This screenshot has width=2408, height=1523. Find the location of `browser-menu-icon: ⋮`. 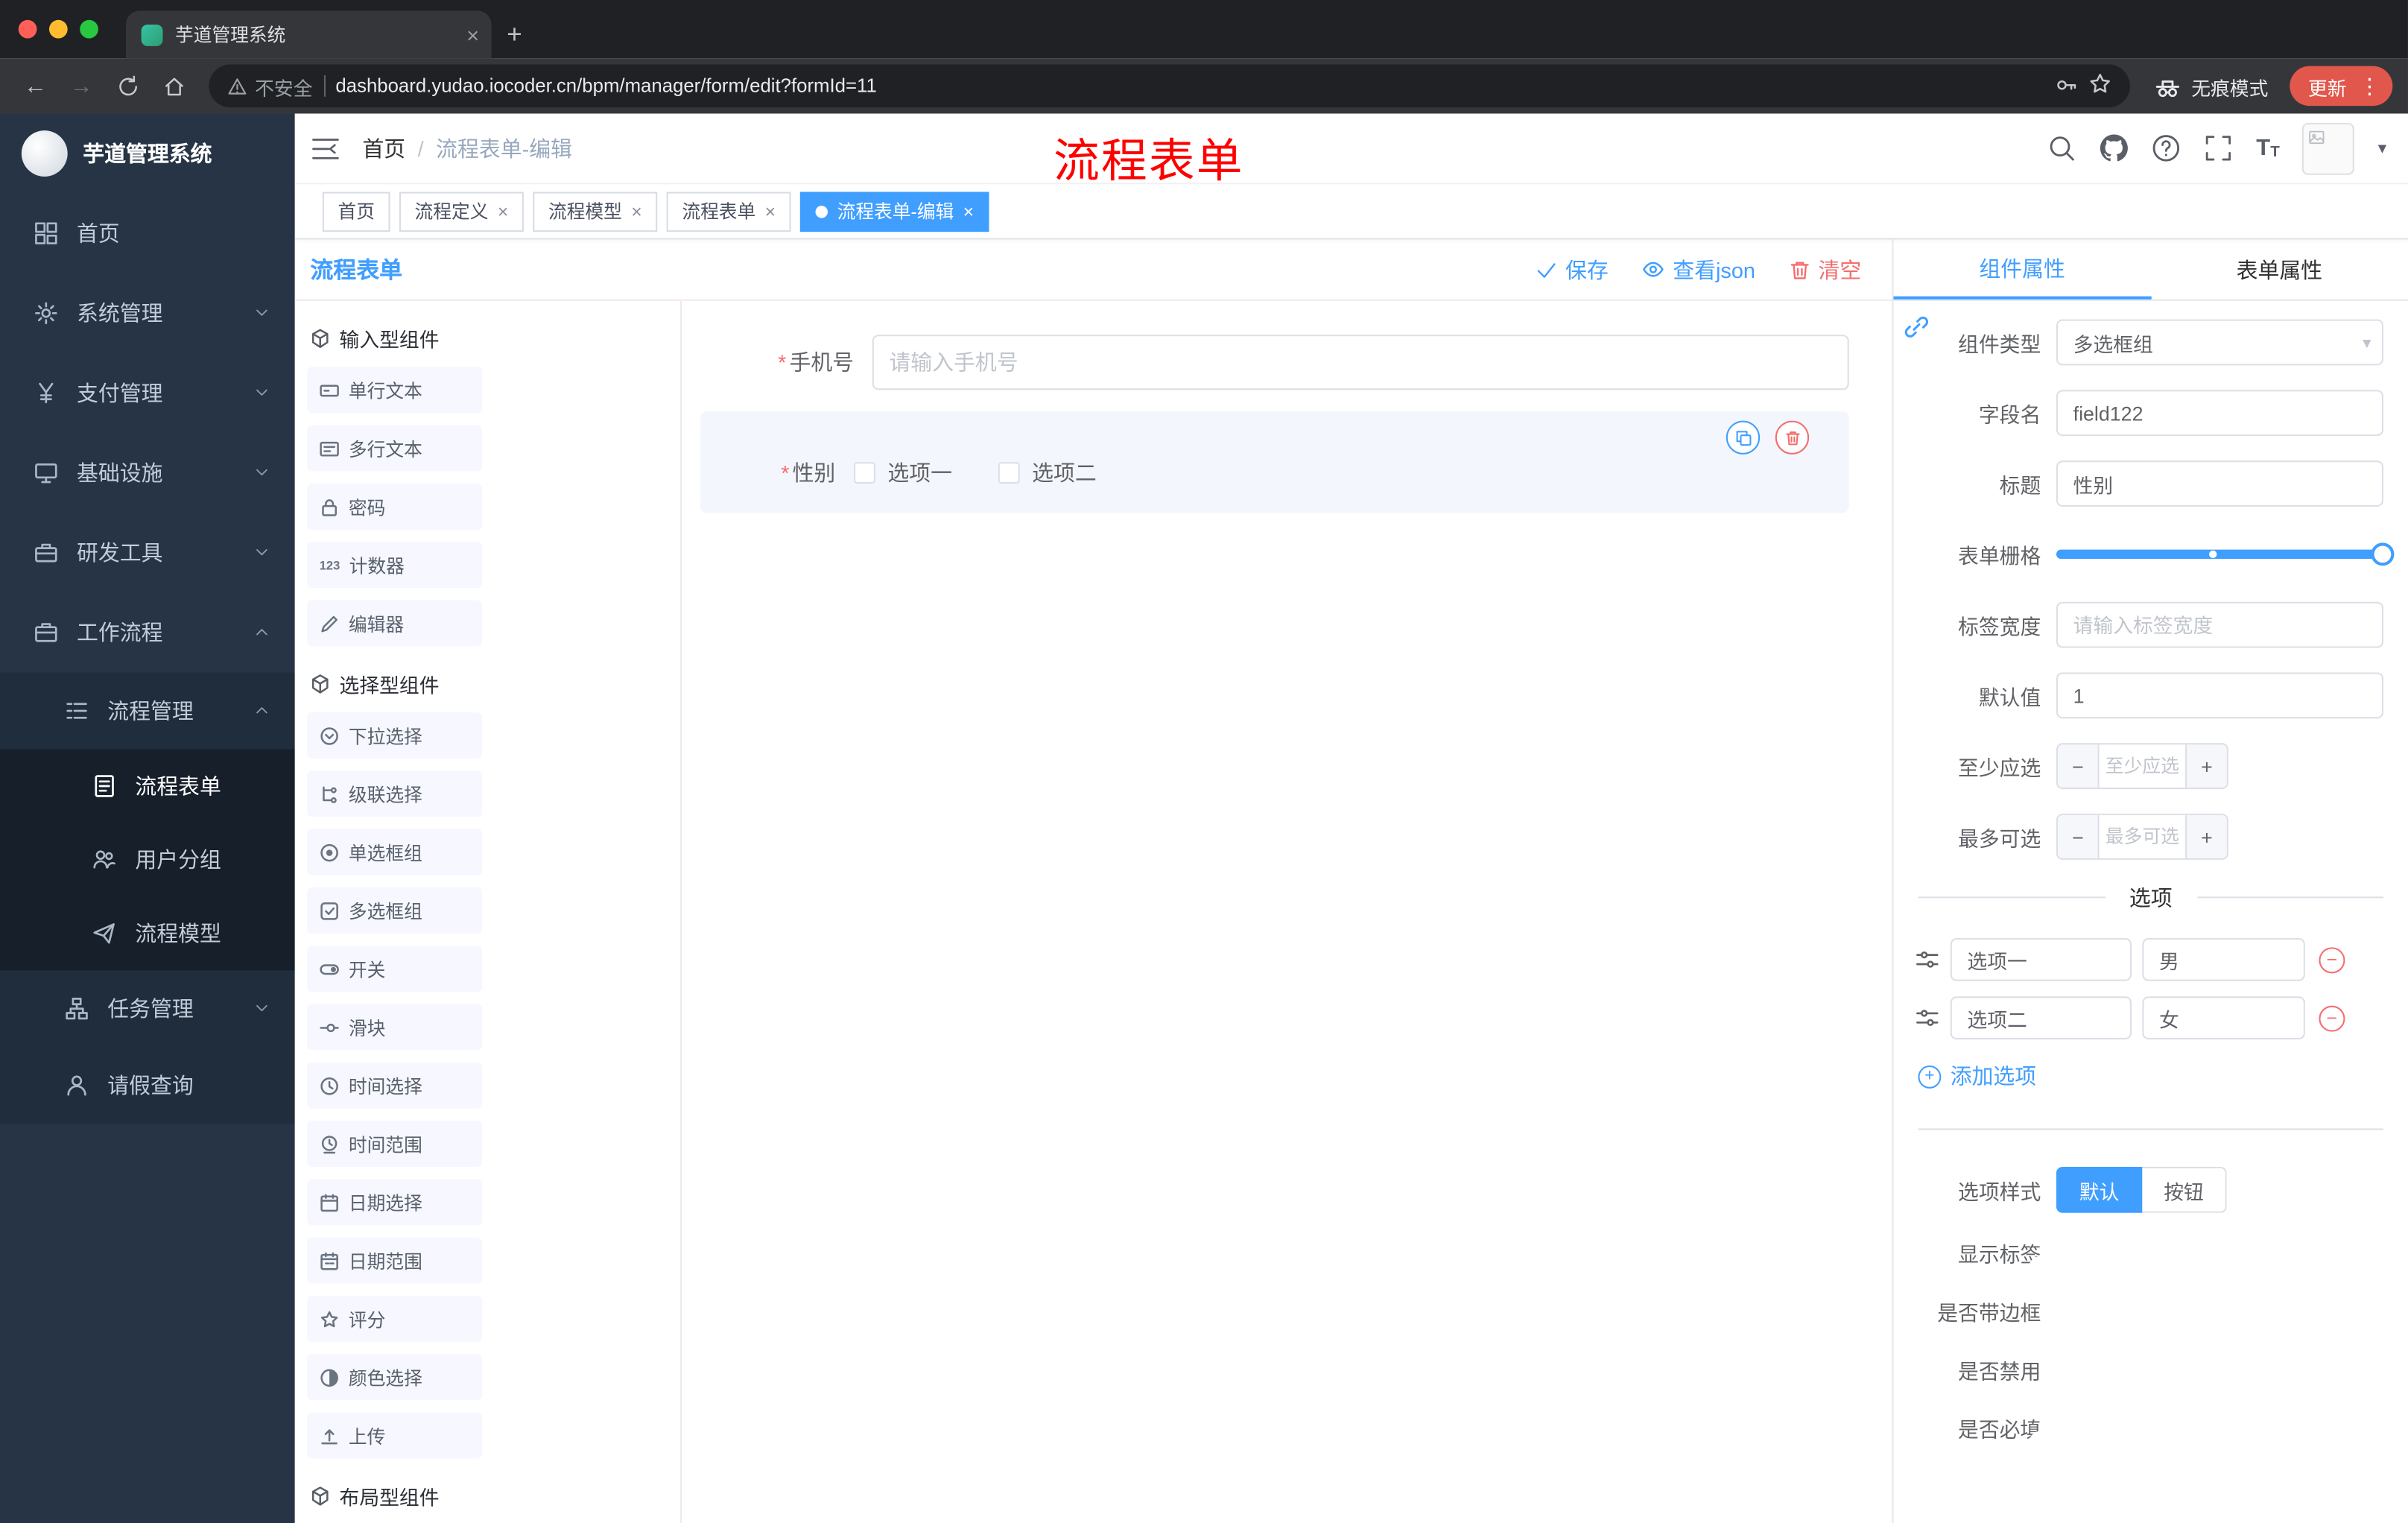

browser-menu-icon: ⋮ is located at coordinates (2369, 86).